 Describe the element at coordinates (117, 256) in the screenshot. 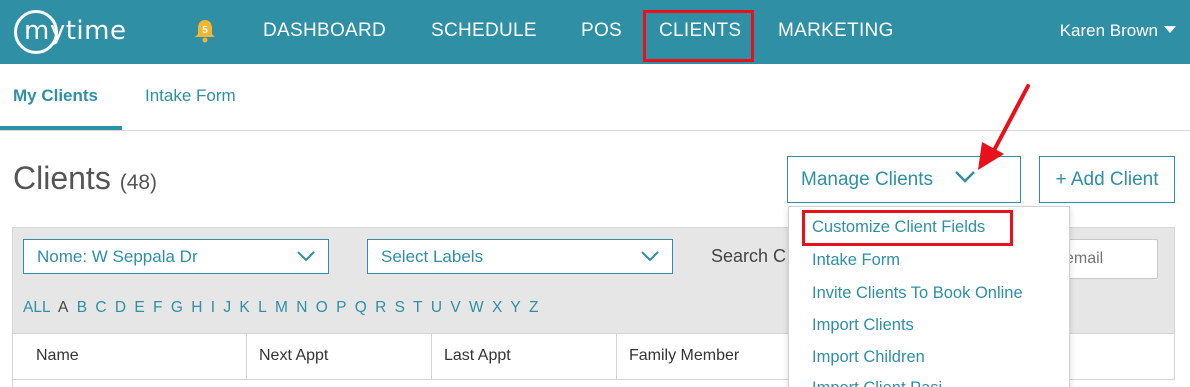

I see `location-select-value: Nome: W Seppala Dr` at that location.